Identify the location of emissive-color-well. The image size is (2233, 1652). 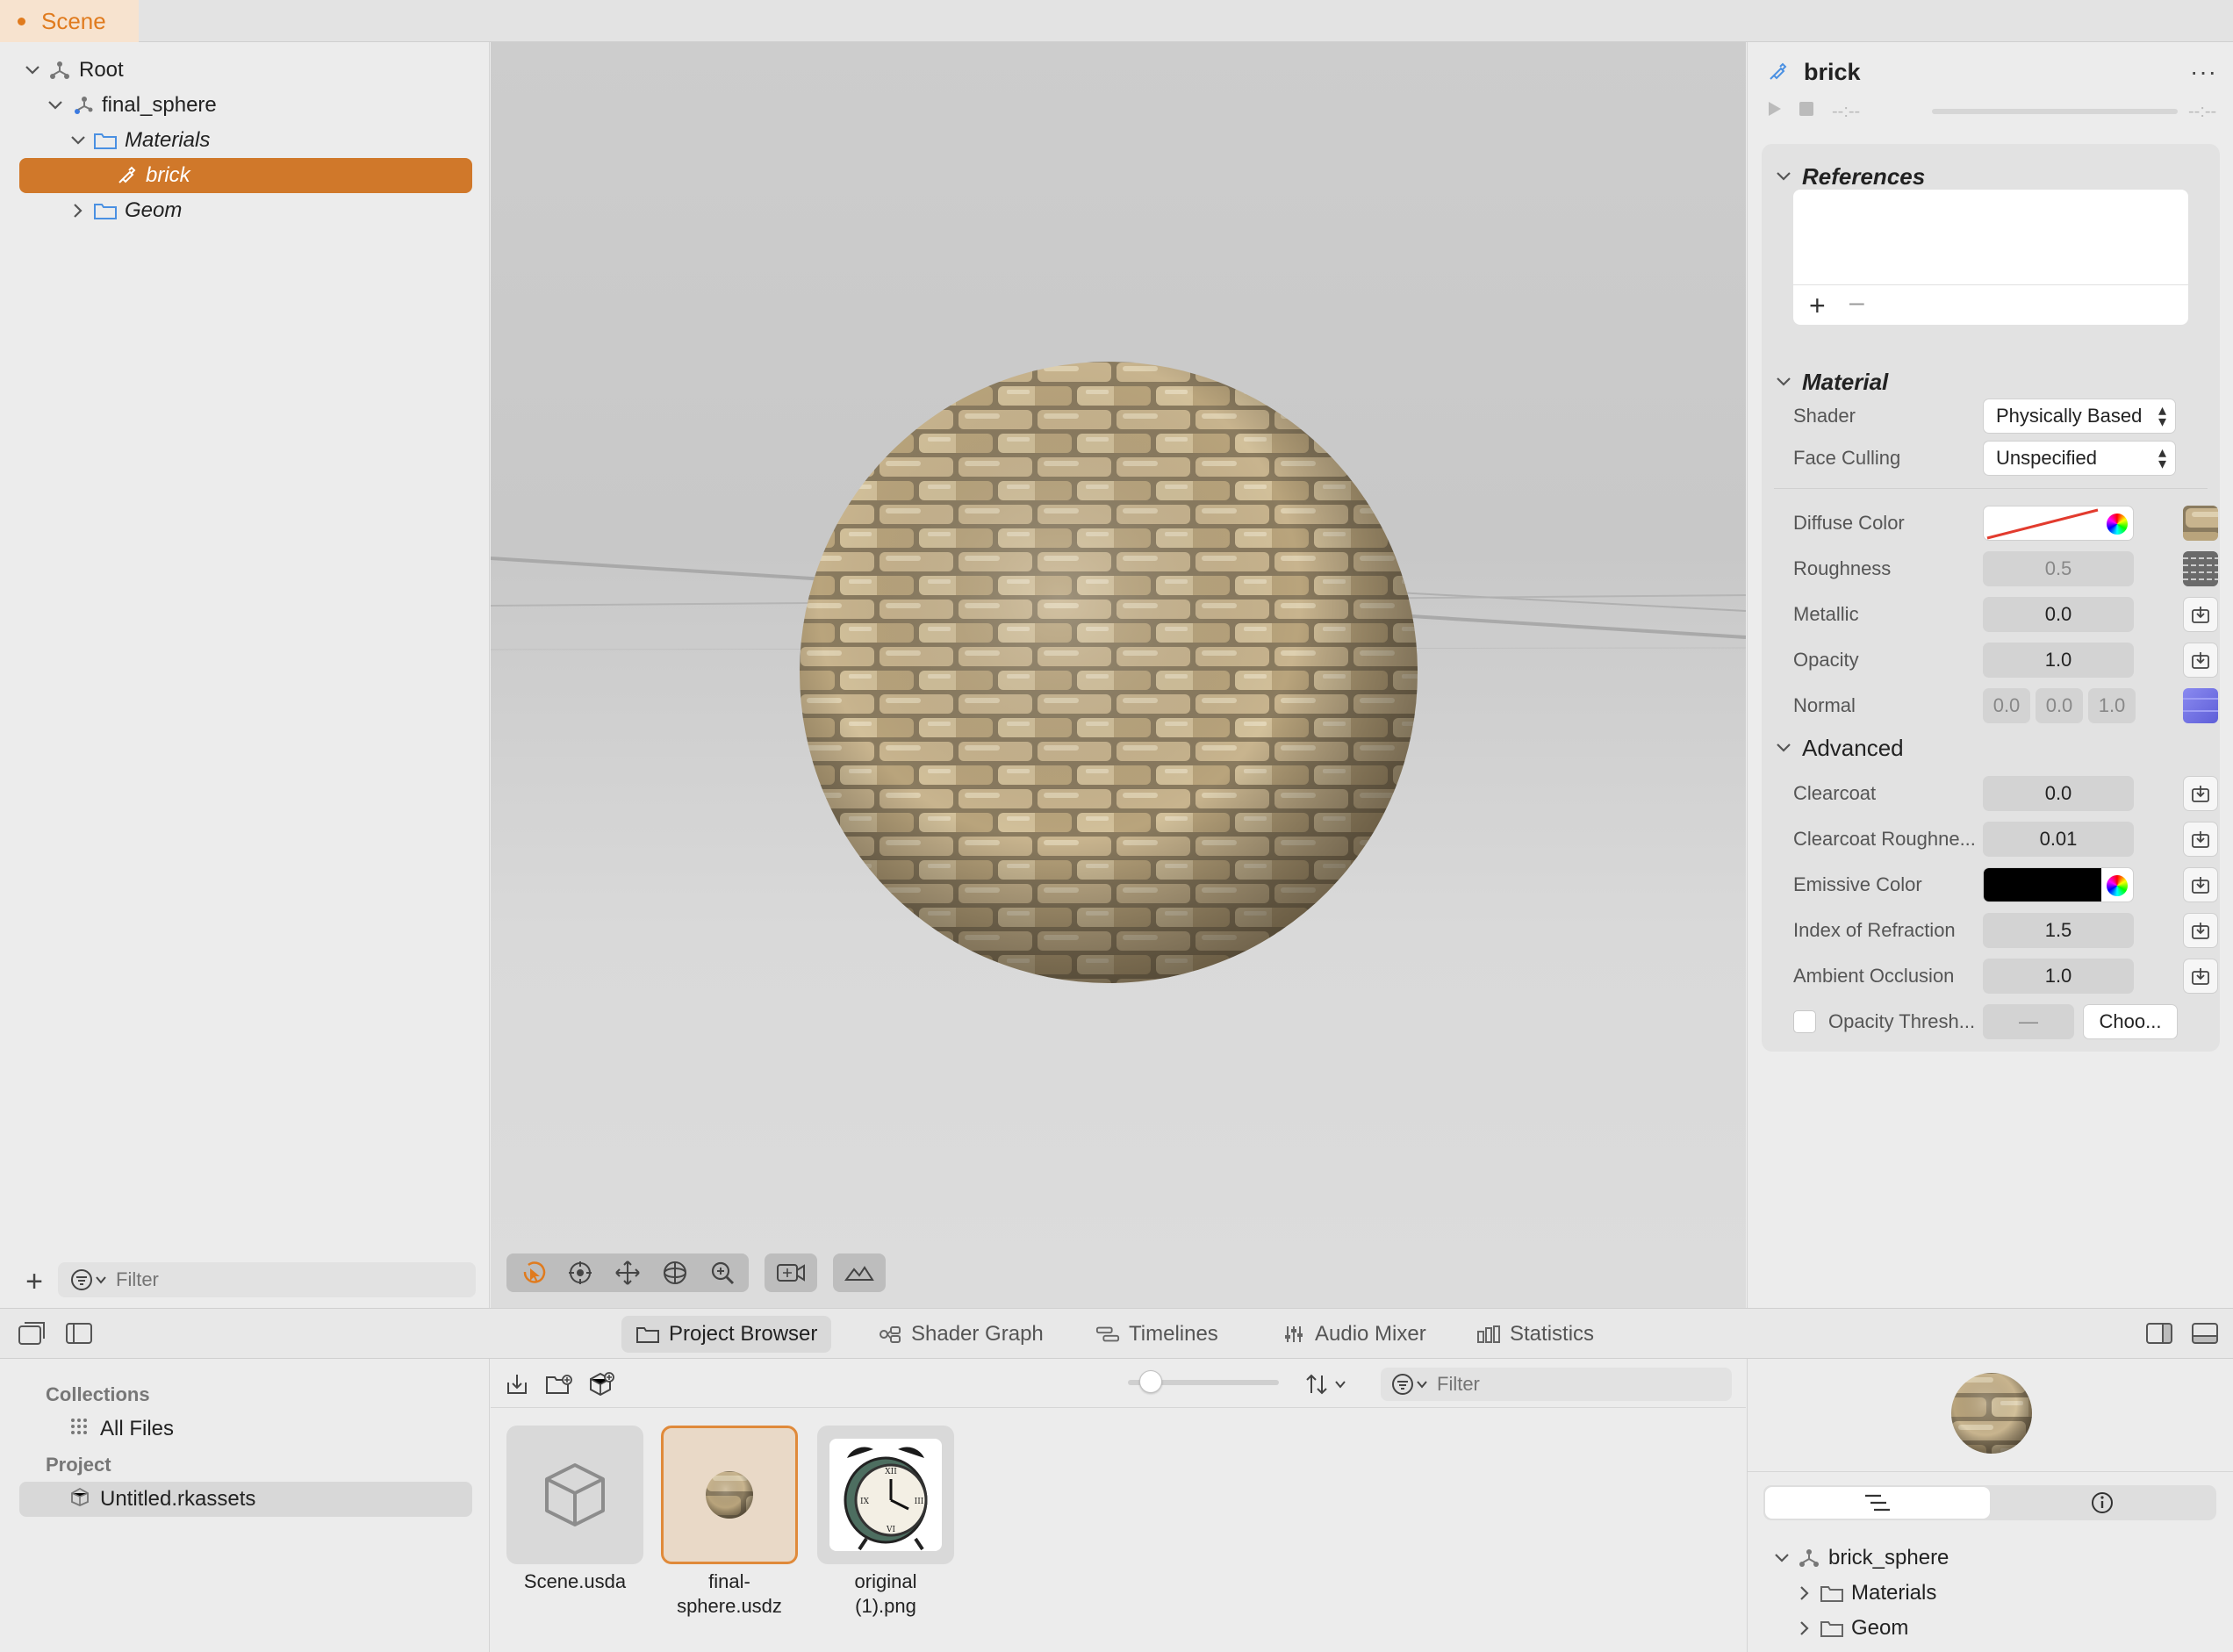
(2058, 884).